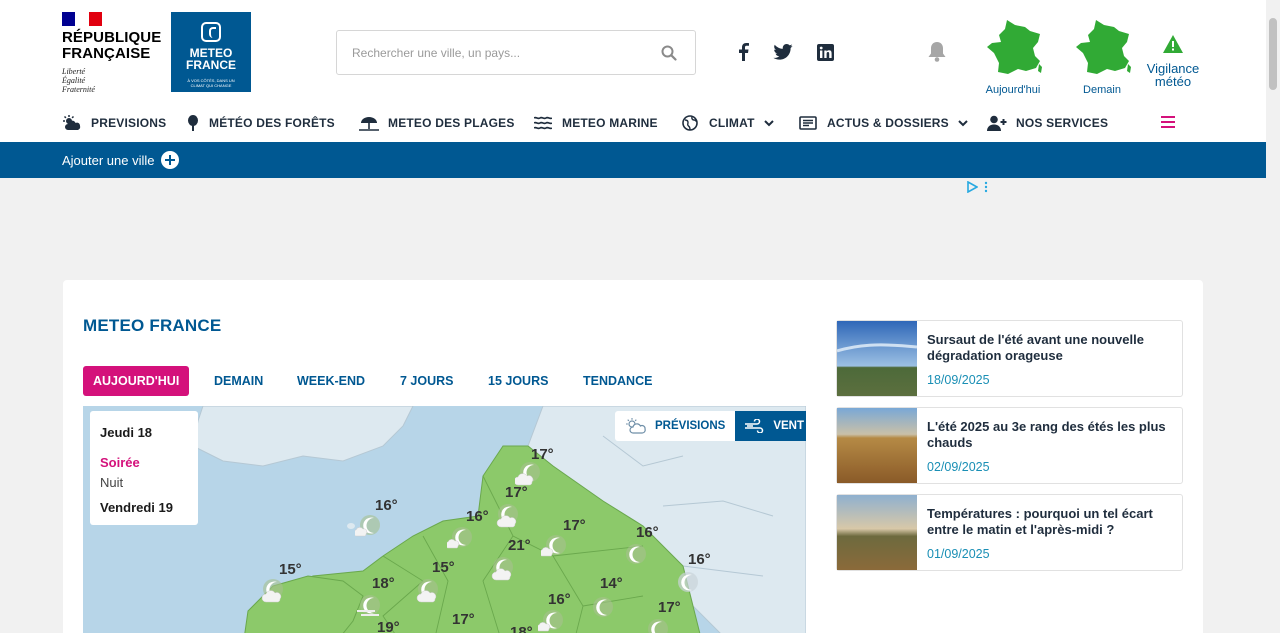 Image resolution: width=1280 pixels, height=633 pixels. What do you see at coordinates (437, 123) in the screenshot?
I see `nav-item-meteo-plages: METEO DES PLAGES` at bounding box center [437, 123].